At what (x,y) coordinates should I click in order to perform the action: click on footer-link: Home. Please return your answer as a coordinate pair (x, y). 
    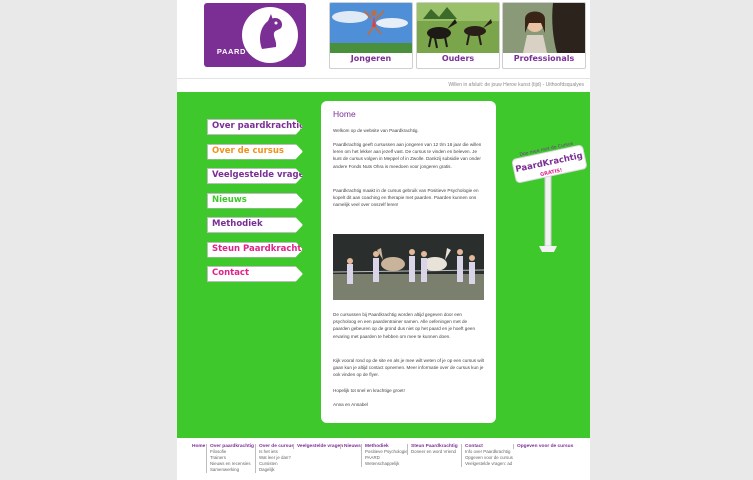
    Looking at the image, I should click on (198, 446).